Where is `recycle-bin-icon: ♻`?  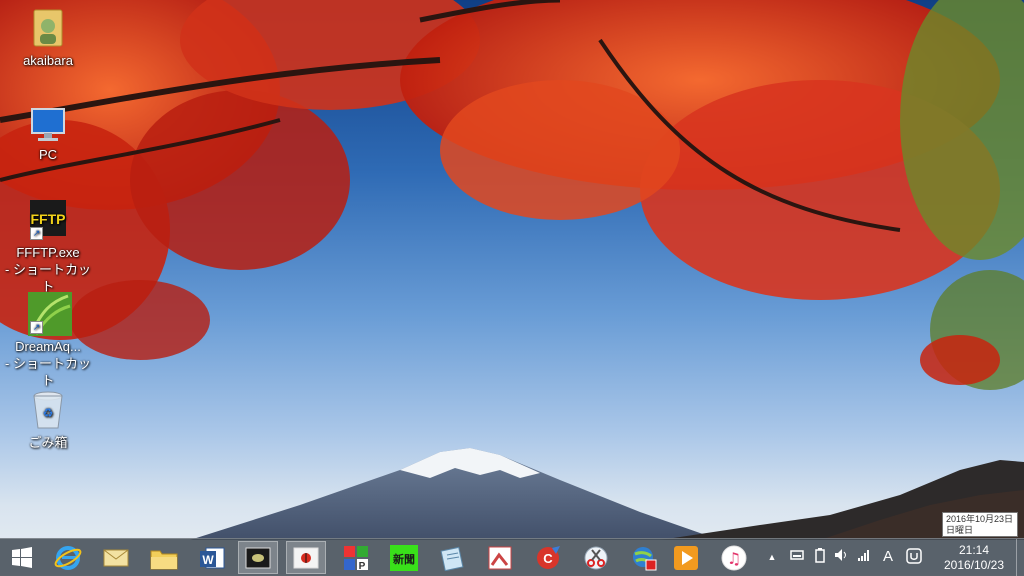
recycle-bin-icon: ♻ is located at coordinates (48, 410).